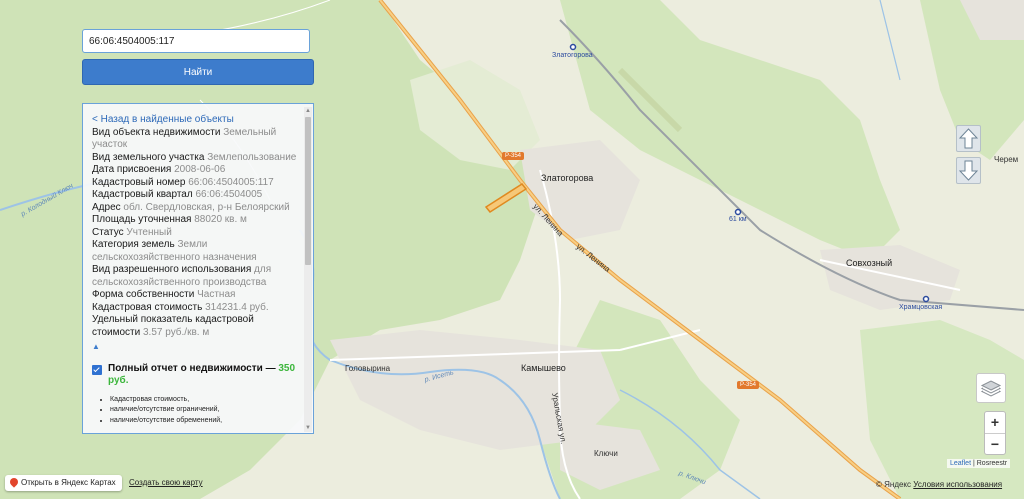 Image resolution: width=1024 pixels, height=499 pixels. Describe the element at coordinates (368, 368) in the screenshot. I see `settlement-label-golovyrina: Головырина` at that location.